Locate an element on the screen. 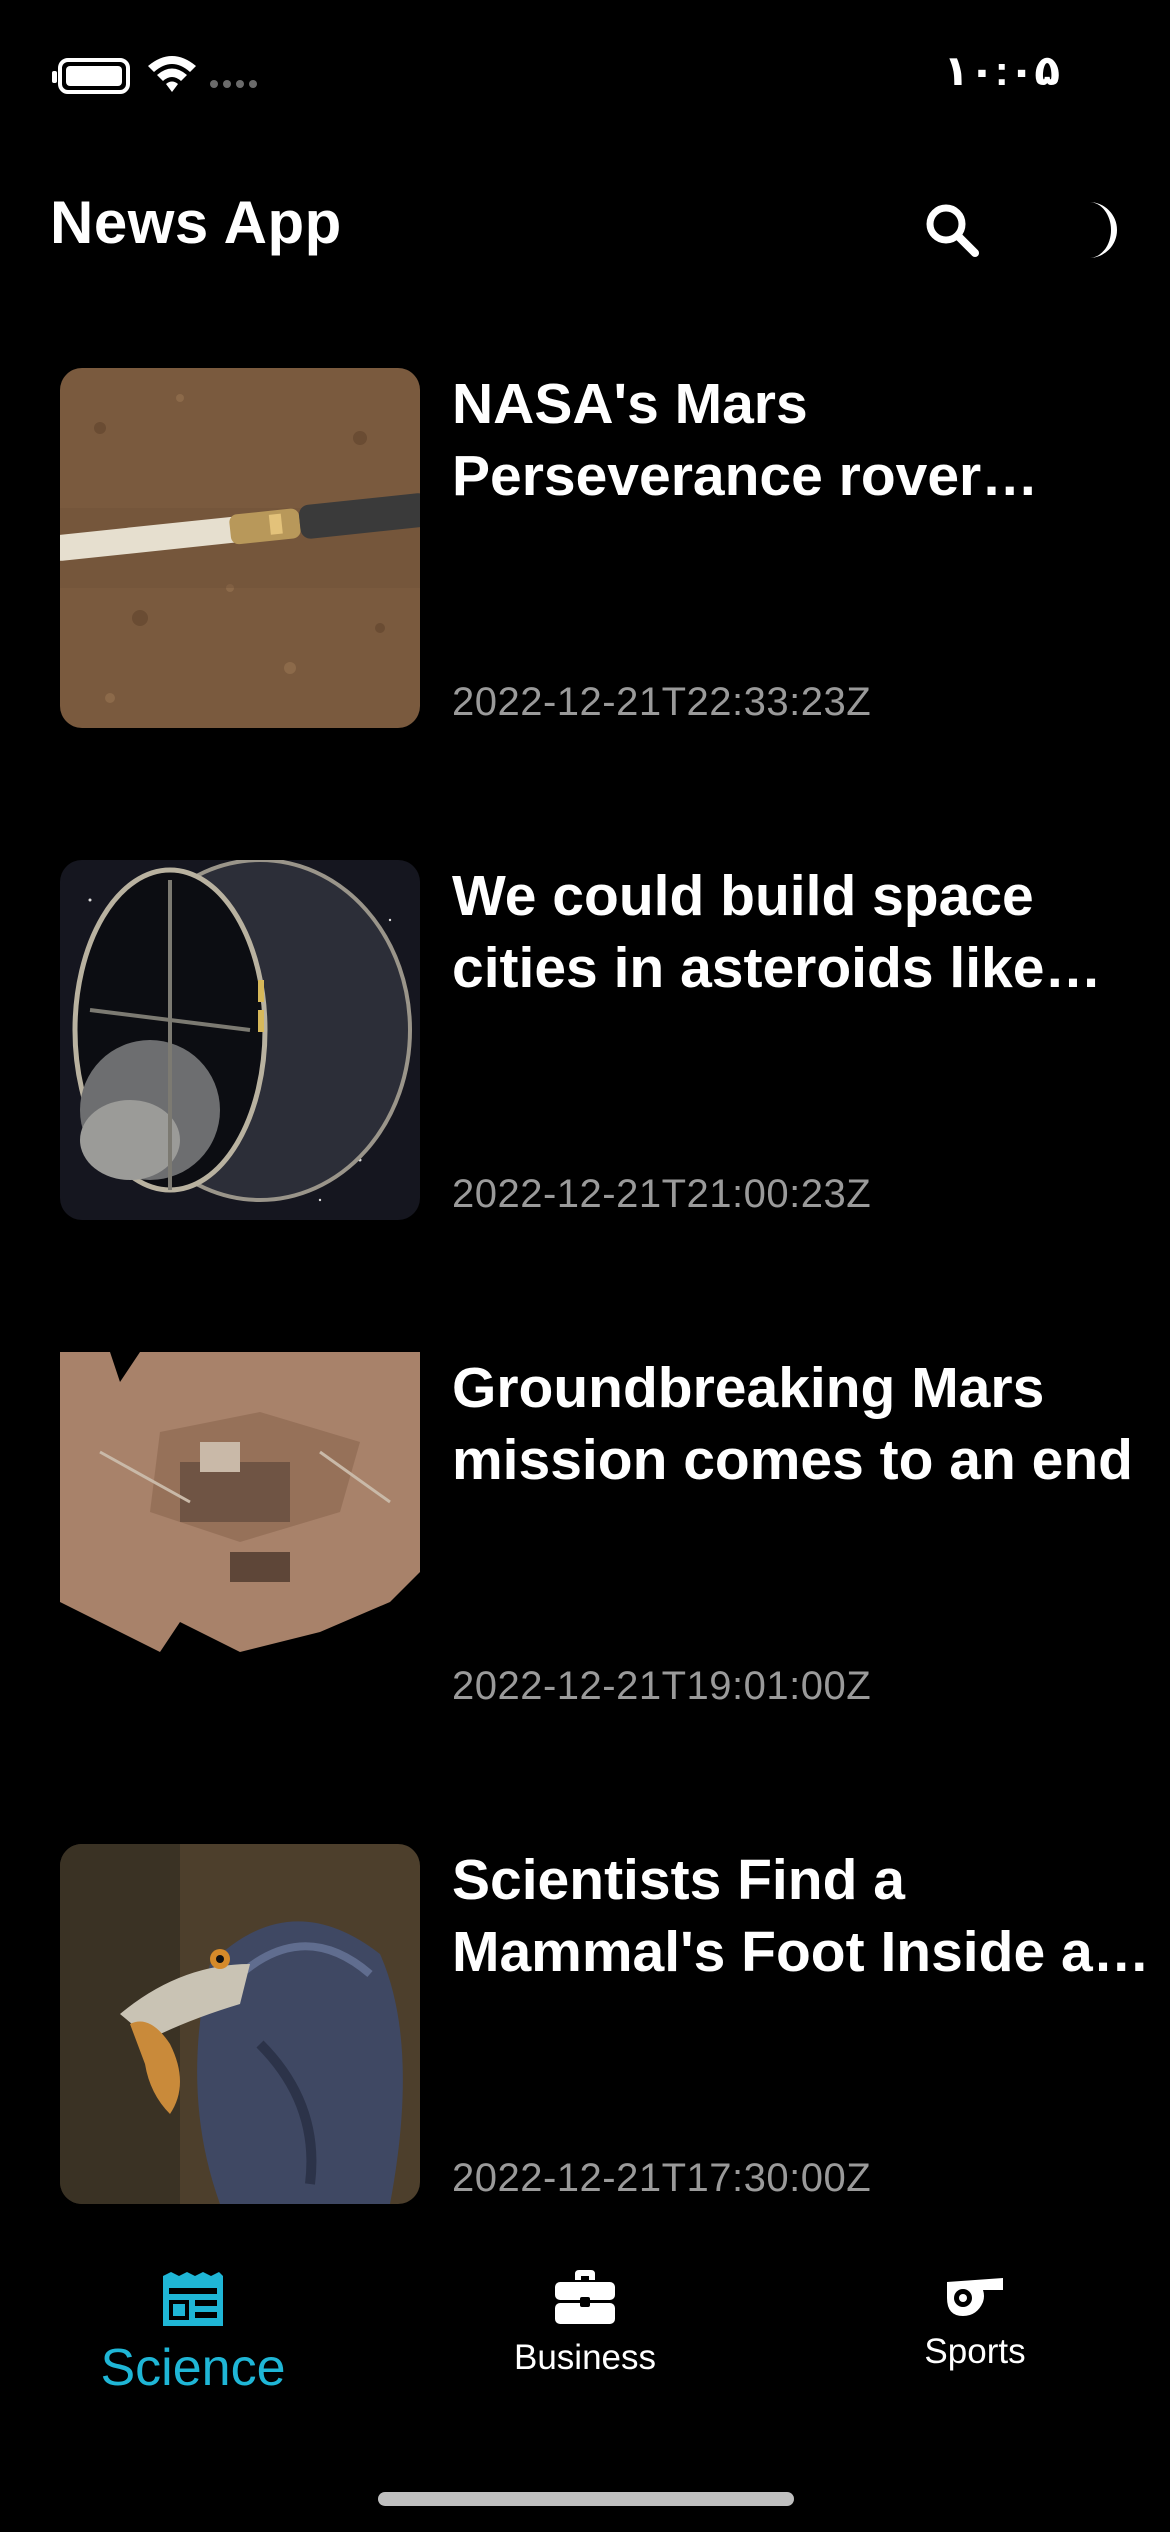 This screenshot has height=2532, width=1170. search-button is located at coordinates (952, 230).